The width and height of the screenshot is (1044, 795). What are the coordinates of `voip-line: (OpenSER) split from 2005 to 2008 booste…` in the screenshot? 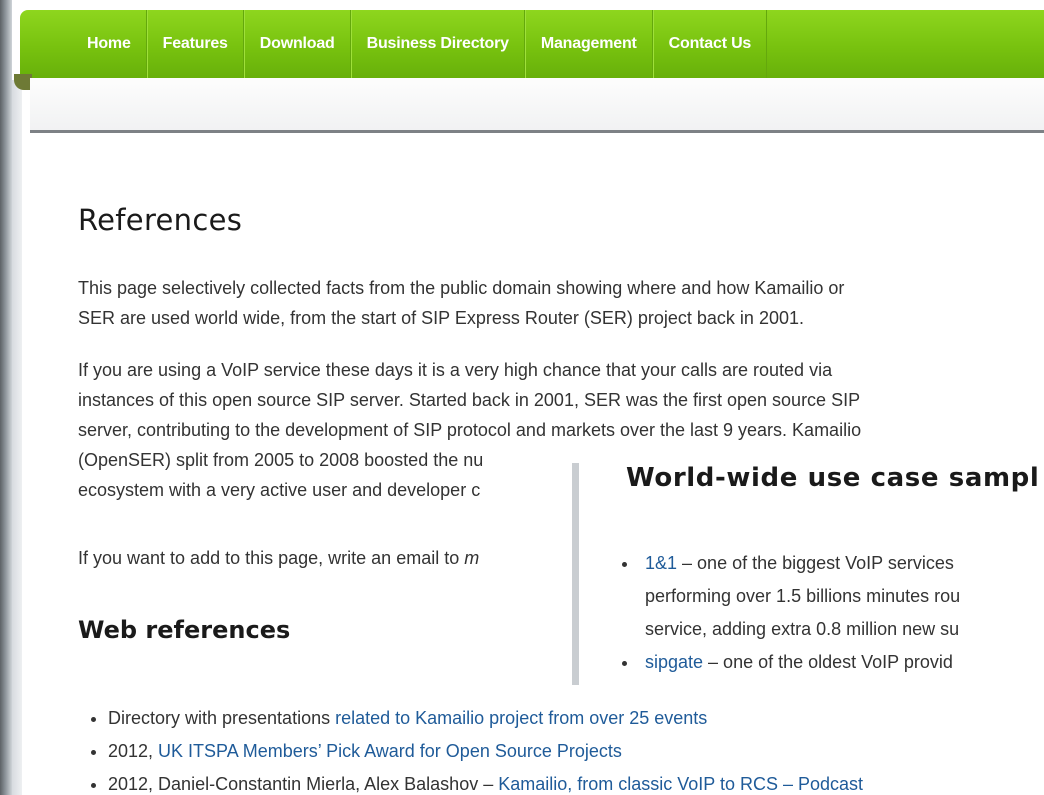 It's located at (281, 460).